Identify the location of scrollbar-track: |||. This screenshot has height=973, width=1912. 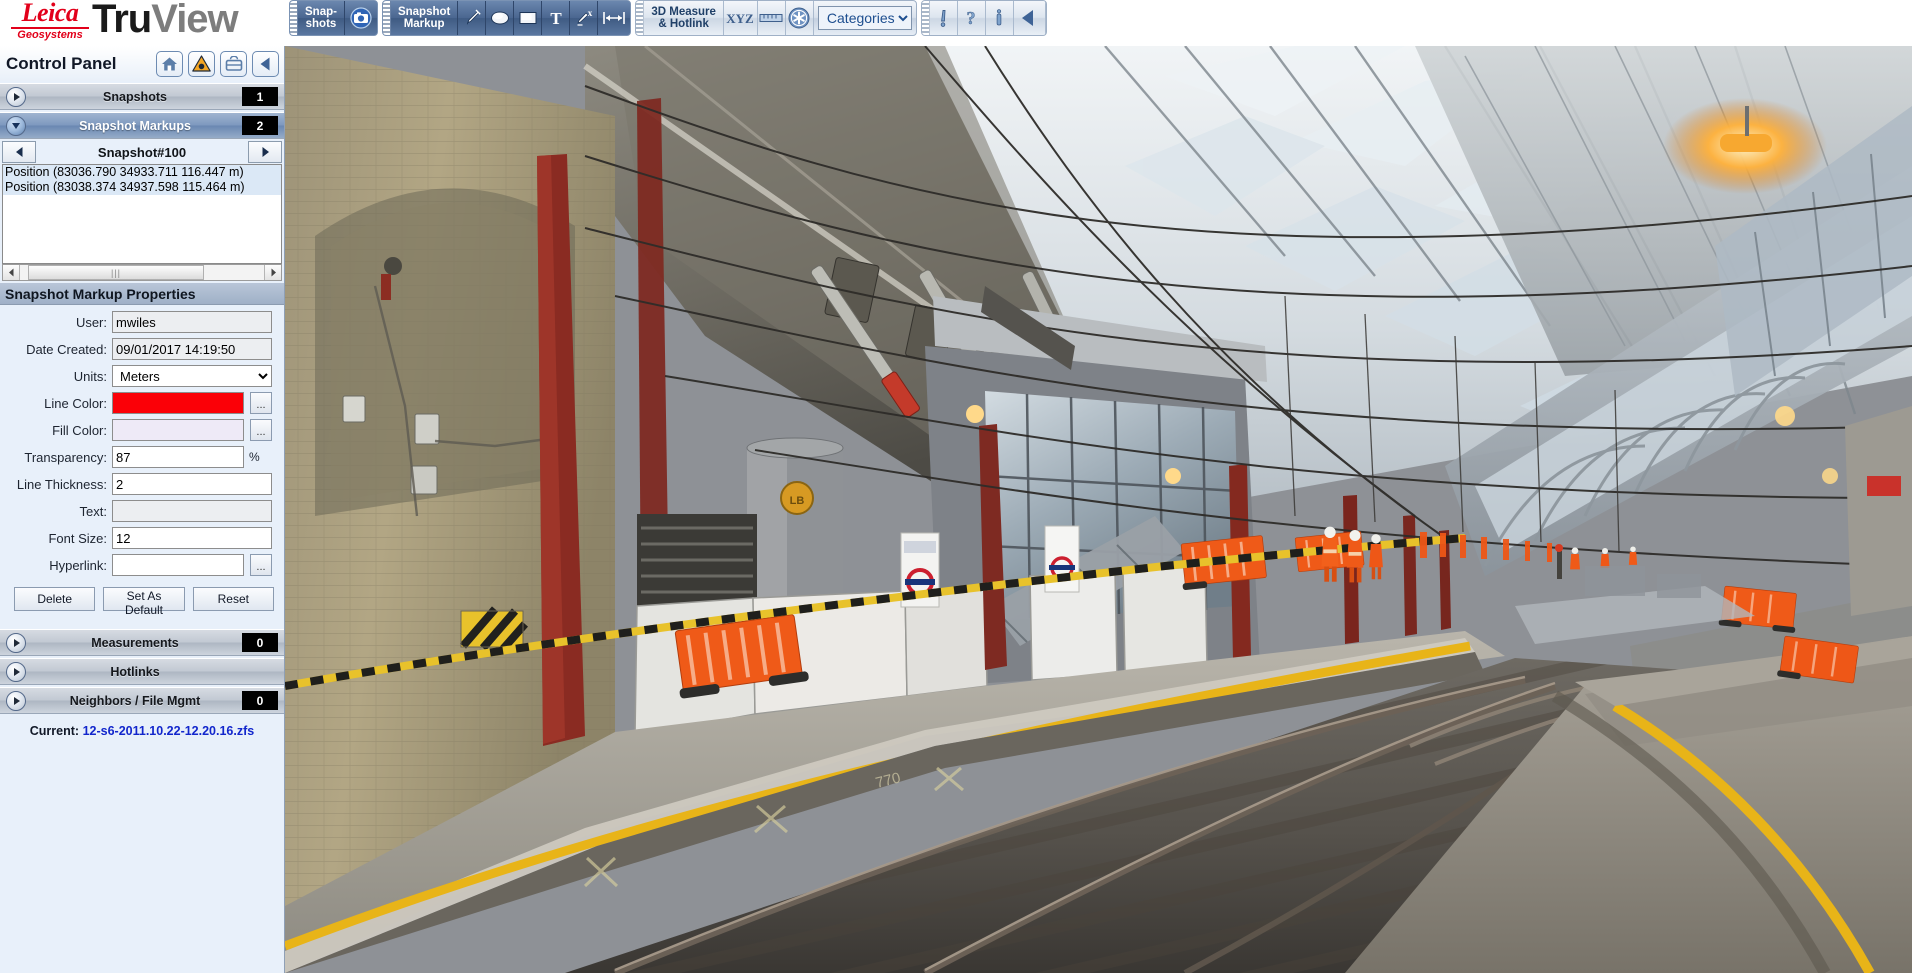
(142, 272).